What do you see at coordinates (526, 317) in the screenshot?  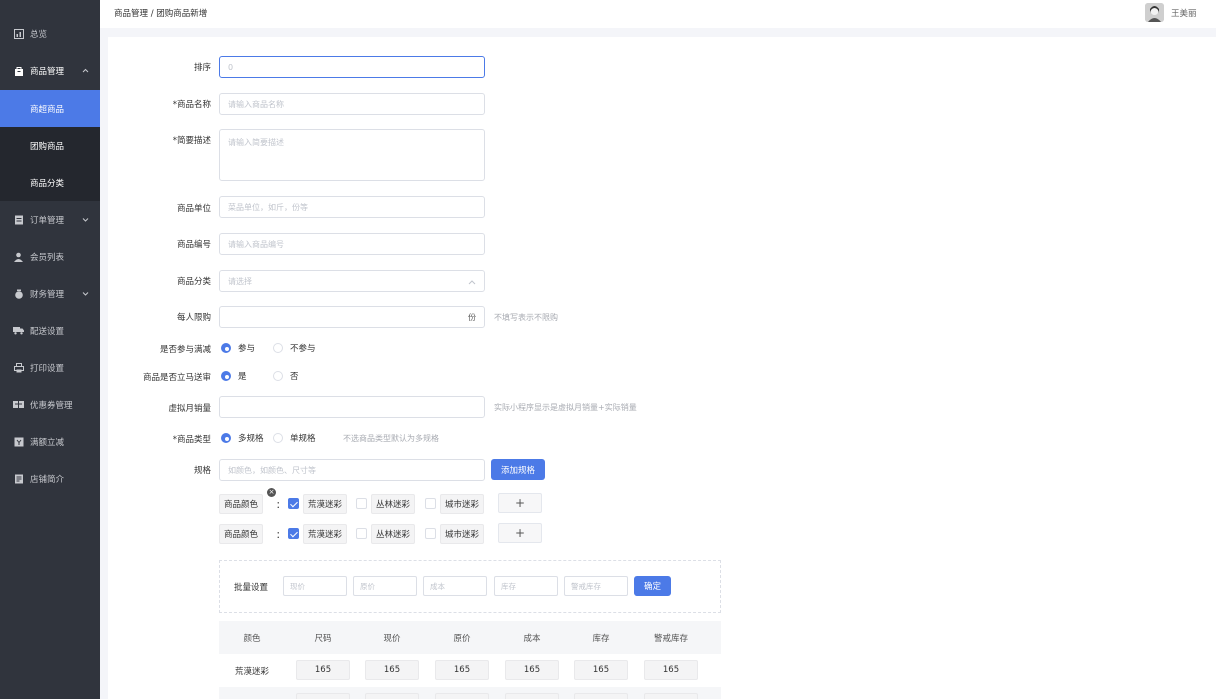 I see `limit-hint: 不填写表示不限购` at bounding box center [526, 317].